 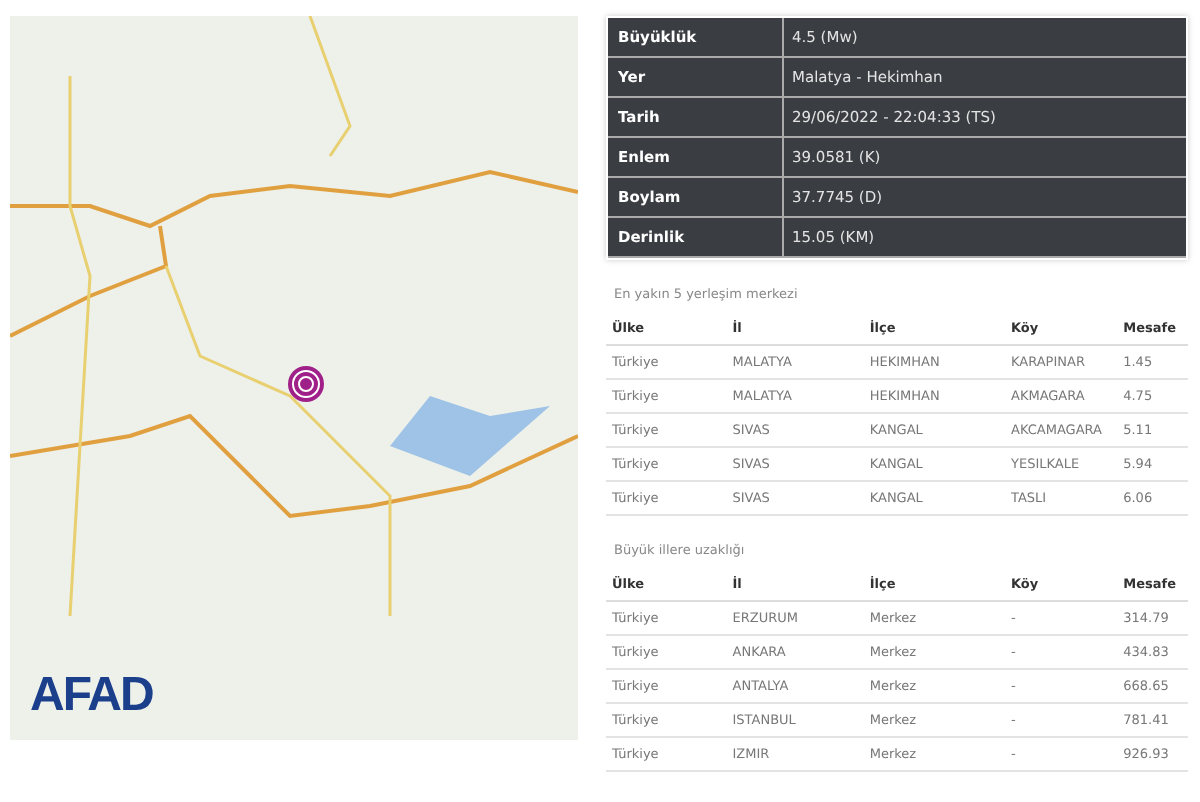 I want to click on logo: AFAD, so click(x=91, y=696).